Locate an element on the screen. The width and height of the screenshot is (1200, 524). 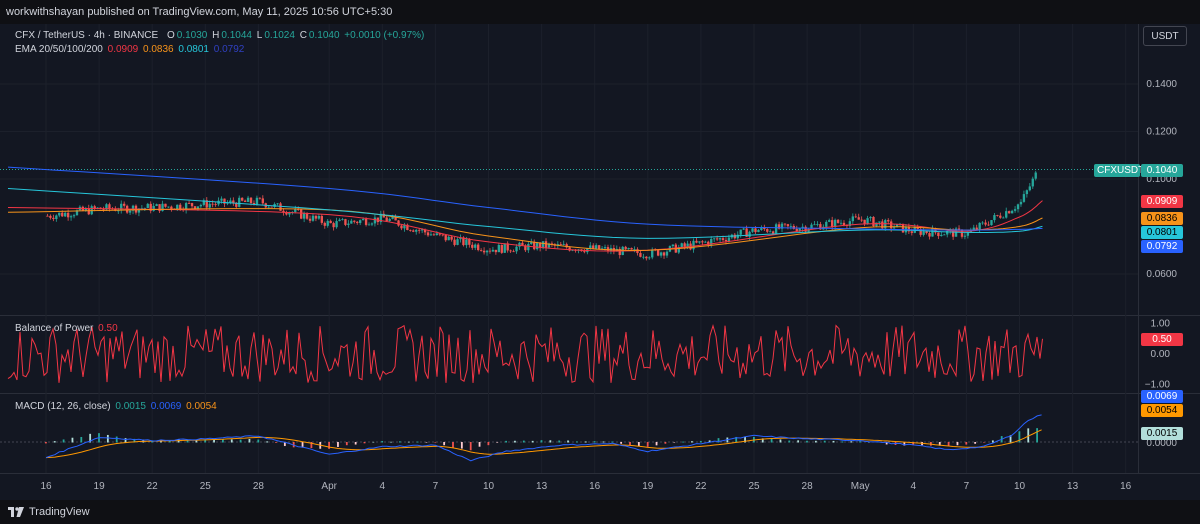
bop-title: Balance of Power is located at coordinates (54, 328).